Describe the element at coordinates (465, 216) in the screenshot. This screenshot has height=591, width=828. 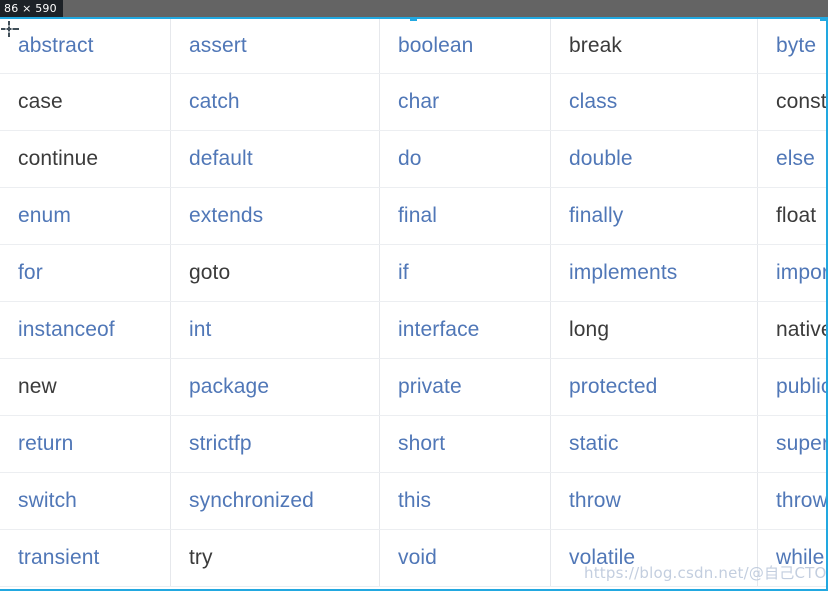
I see `keyword-cell: final` at that location.